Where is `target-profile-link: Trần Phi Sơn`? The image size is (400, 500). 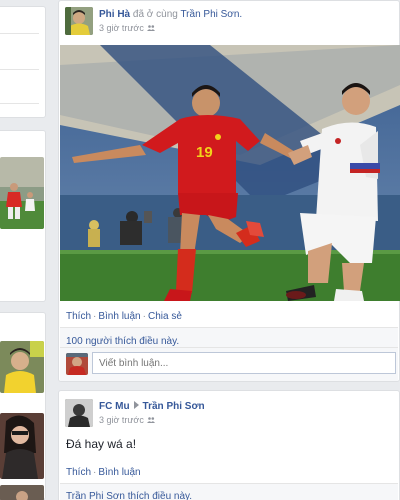 target-profile-link: Trần Phi Sơn is located at coordinates (174, 406).